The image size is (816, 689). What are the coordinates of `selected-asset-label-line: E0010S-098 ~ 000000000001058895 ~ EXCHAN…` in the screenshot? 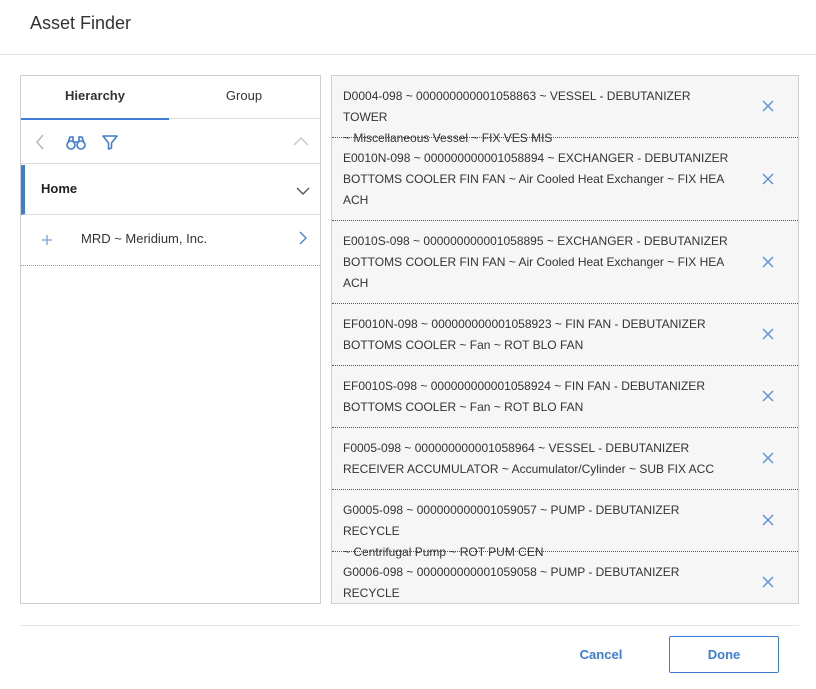 It's located at (535, 241).